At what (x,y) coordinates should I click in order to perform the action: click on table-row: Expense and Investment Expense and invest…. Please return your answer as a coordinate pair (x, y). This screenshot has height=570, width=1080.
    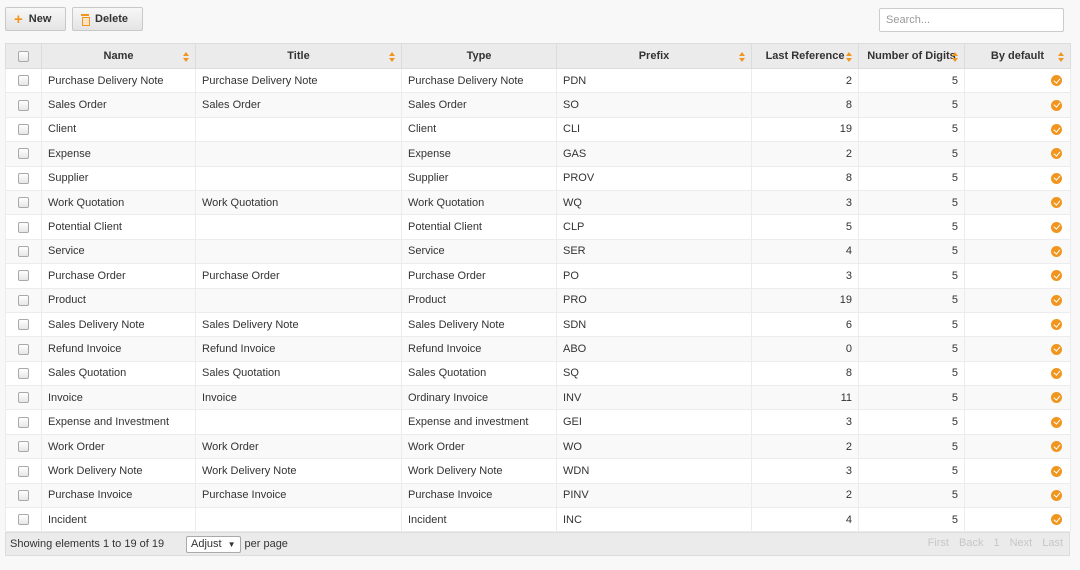
    Looking at the image, I should click on (538, 422).